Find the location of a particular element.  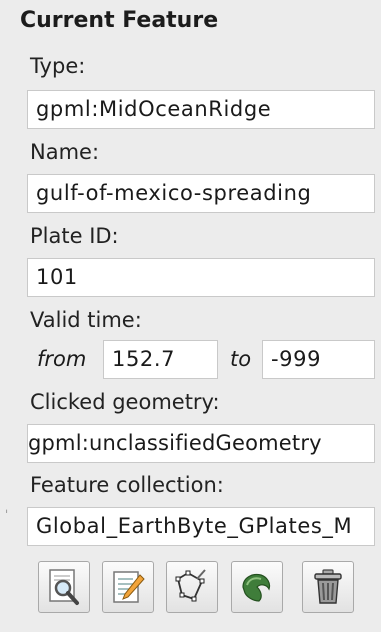

query-feature-button is located at coordinates (64, 587).